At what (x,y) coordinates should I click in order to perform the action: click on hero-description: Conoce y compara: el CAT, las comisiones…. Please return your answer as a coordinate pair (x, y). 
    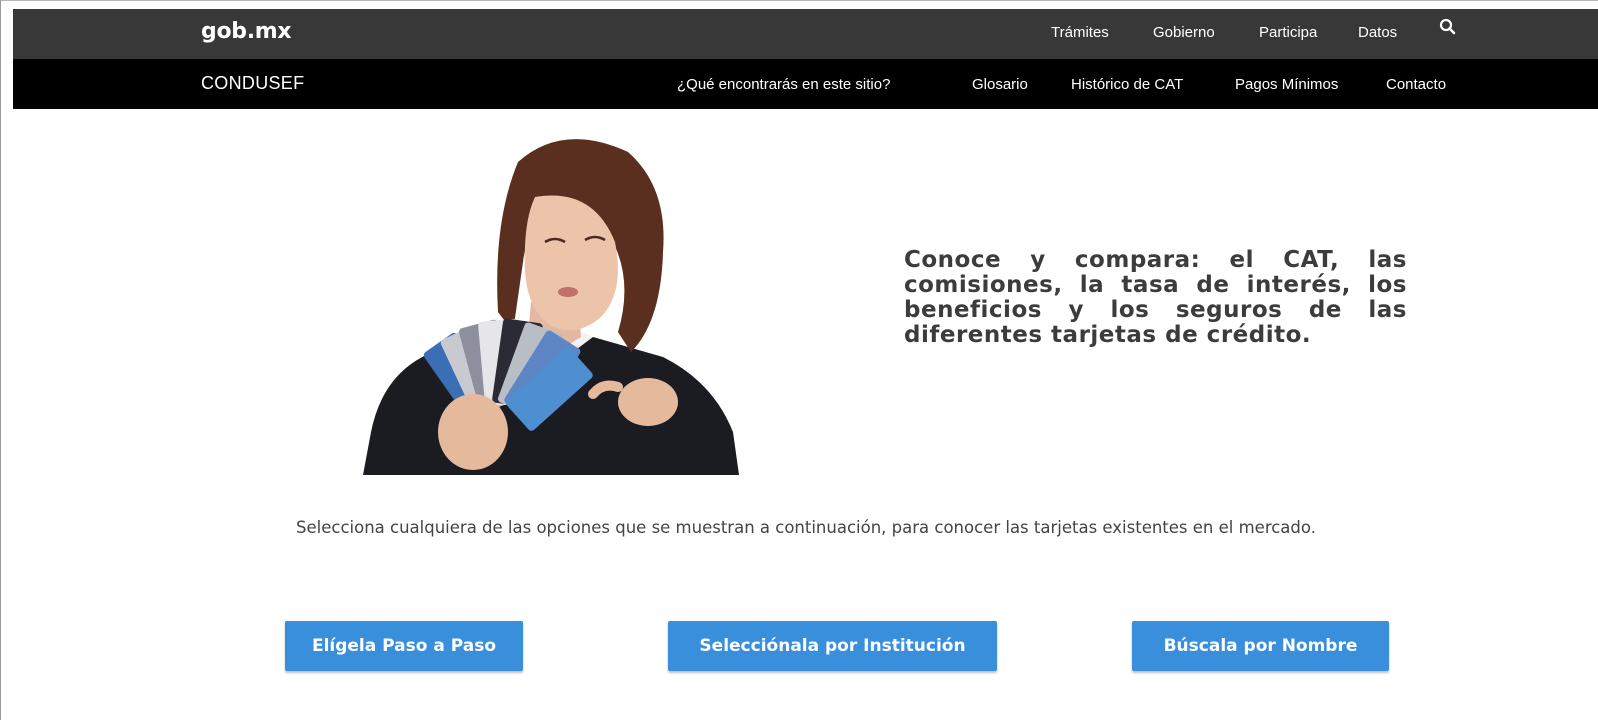
    Looking at the image, I should click on (1155, 297).